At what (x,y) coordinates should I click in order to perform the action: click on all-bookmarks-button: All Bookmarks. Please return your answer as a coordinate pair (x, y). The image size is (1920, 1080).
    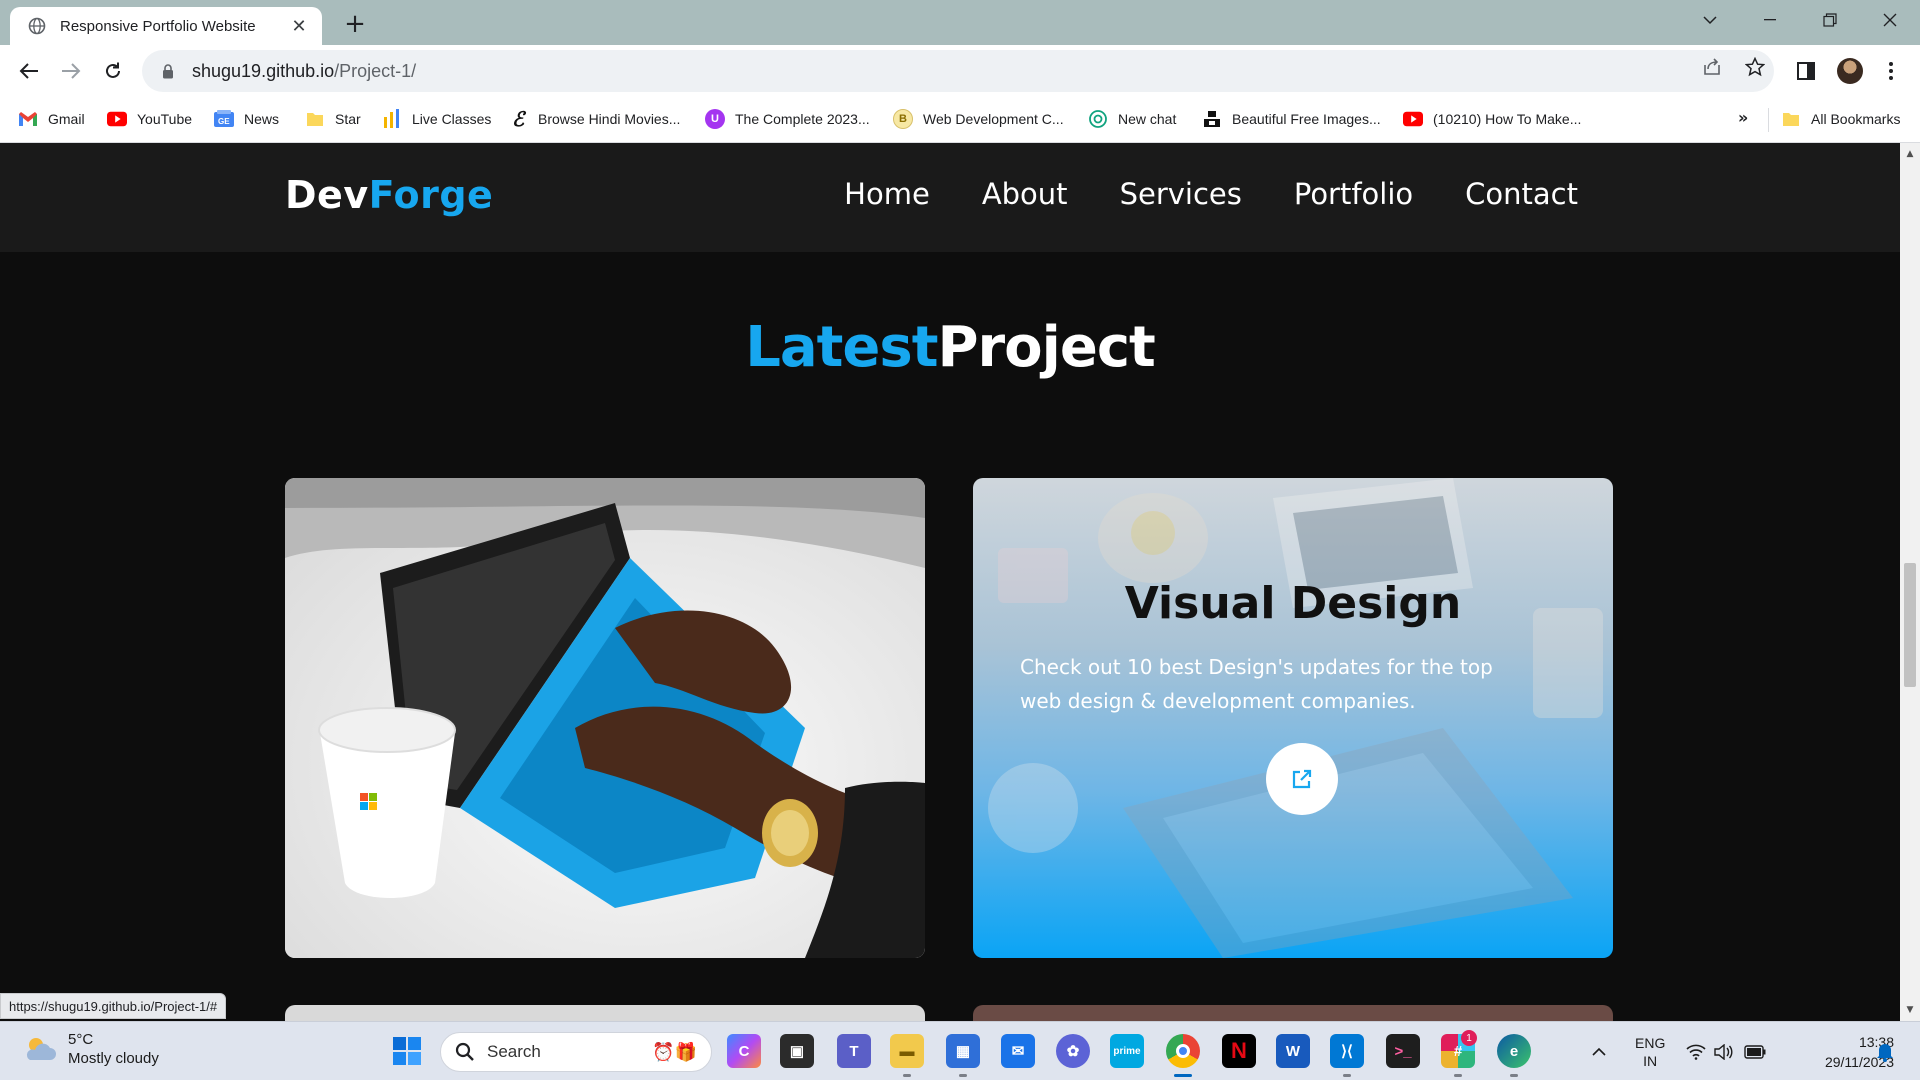
    Looking at the image, I should click on (1840, 119).